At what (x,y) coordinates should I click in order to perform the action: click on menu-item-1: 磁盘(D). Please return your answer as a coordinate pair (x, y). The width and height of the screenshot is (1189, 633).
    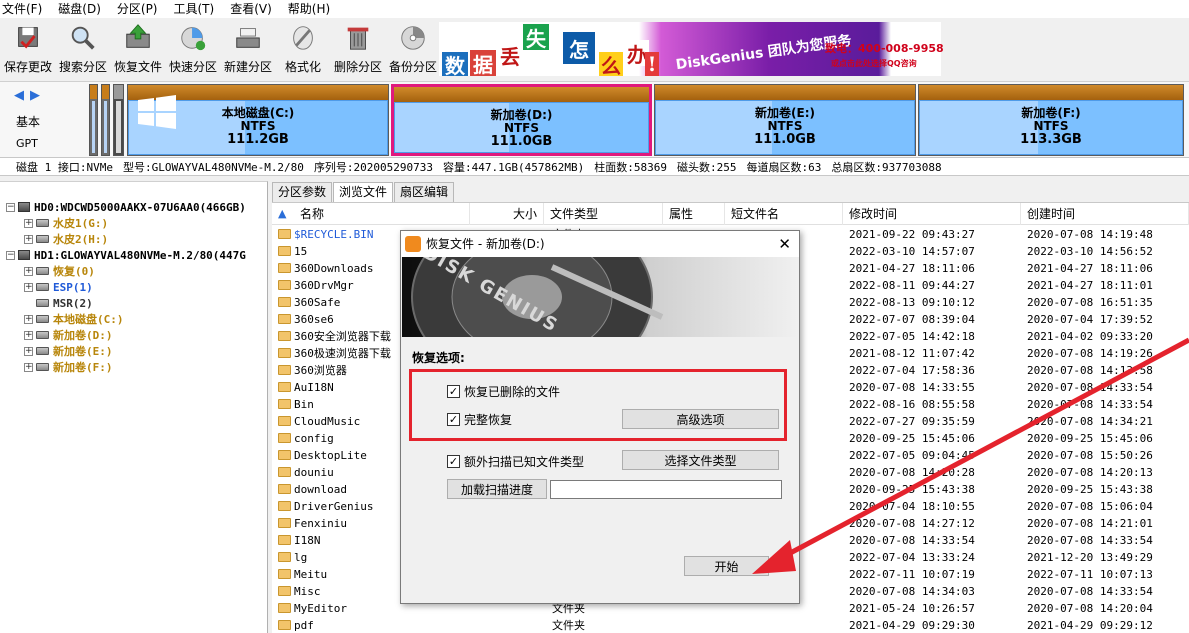
    Looking at the image, I should click on (79, 9).